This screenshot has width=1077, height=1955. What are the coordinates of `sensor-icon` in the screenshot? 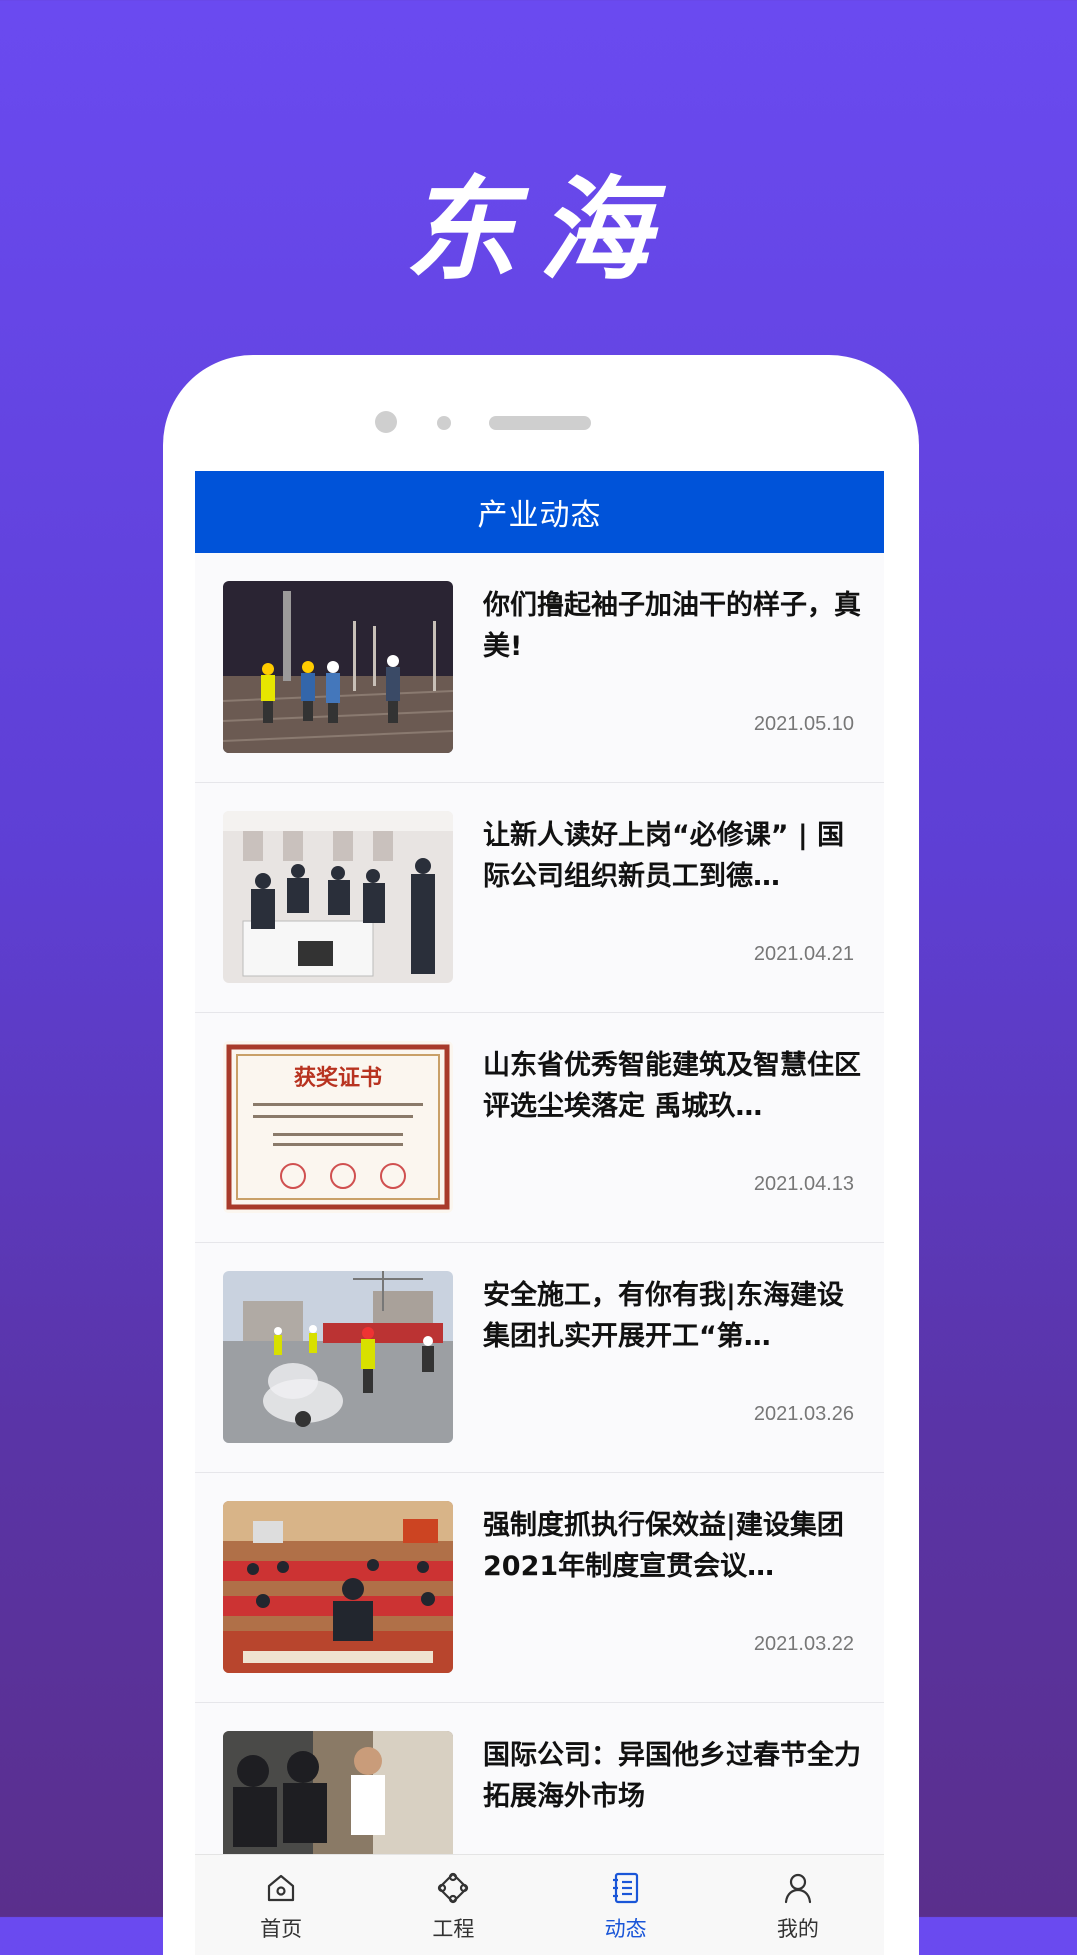 It's located at (444, 423).